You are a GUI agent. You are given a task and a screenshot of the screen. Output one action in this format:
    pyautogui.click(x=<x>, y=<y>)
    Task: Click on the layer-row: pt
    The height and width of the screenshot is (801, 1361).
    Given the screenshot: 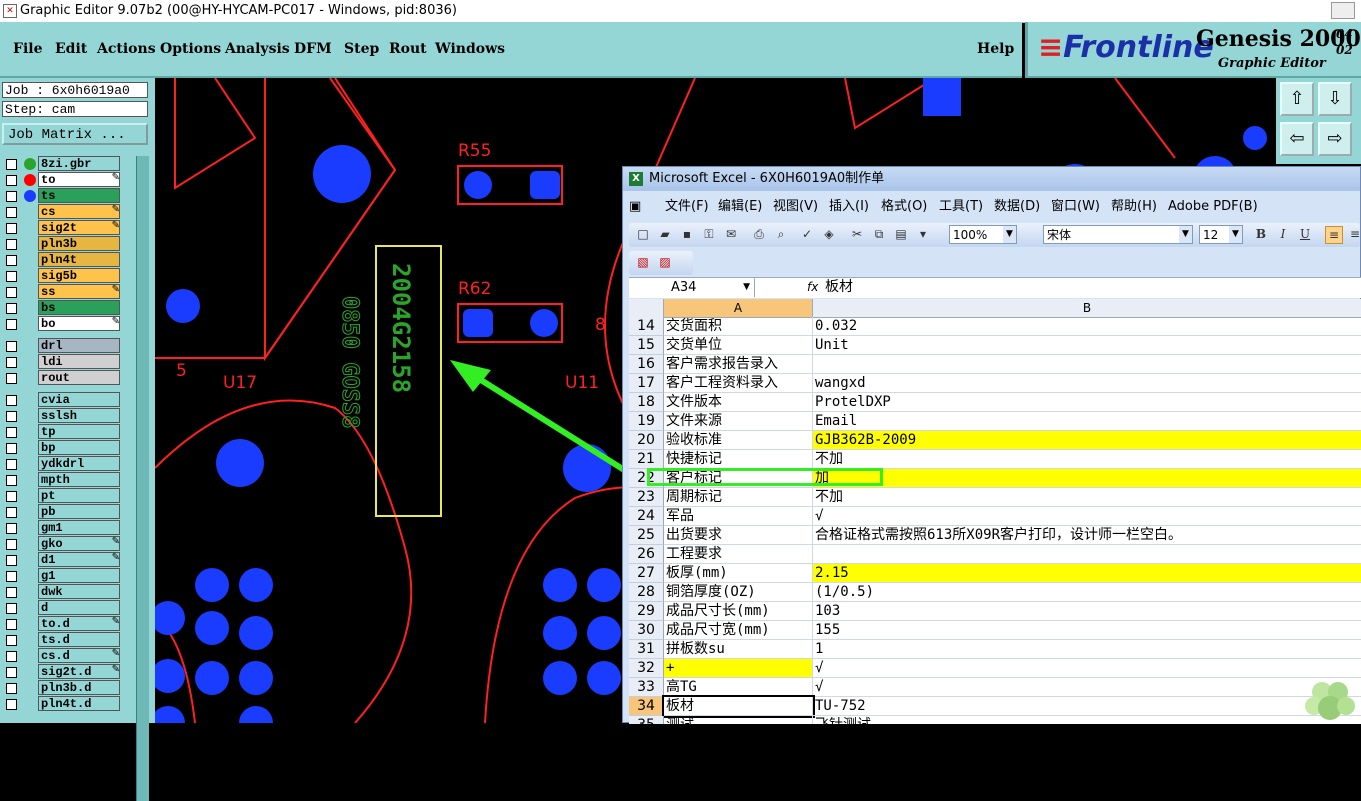 What is the action you would take?
    pyautogui.click(x=63, y=496)
    